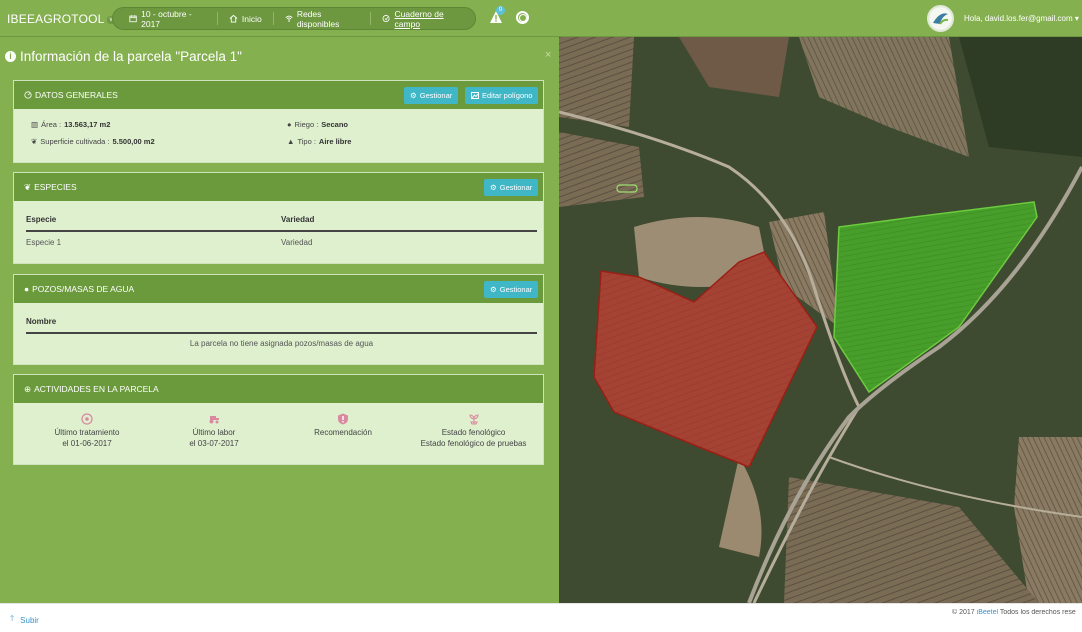 The height and width of the screenshot is (632, 1082). I want to click on arrow-up-icon: 🡑, so click(12, 618).